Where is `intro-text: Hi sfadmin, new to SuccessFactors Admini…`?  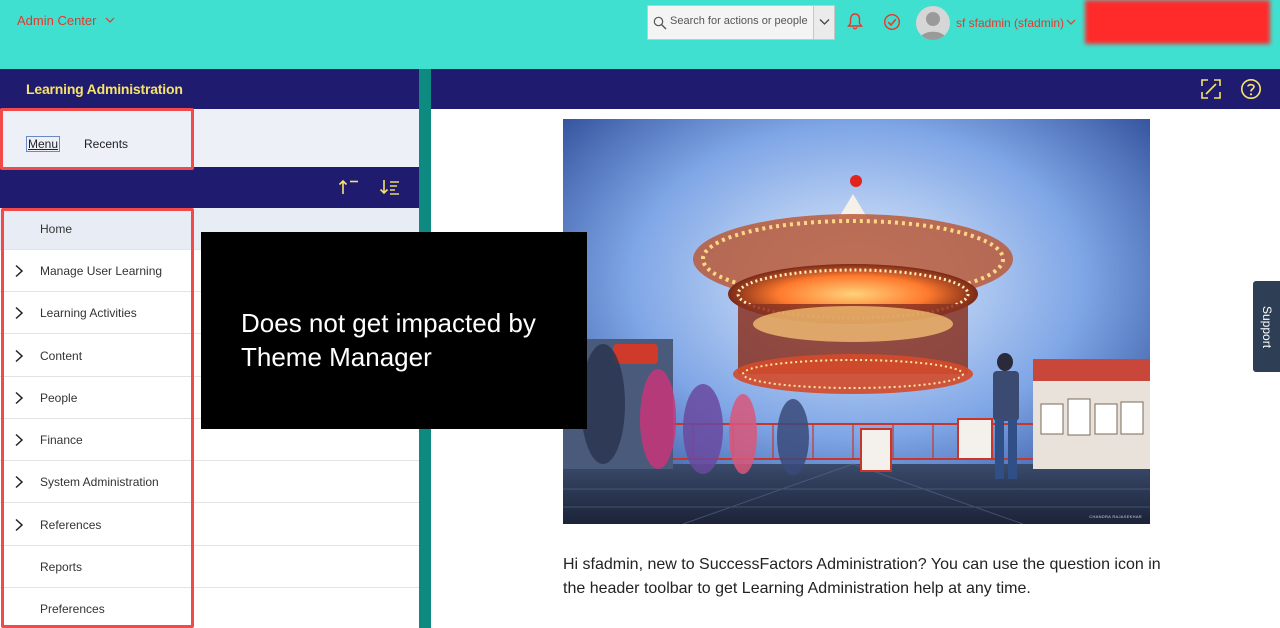
intro-text: Hi sfadmin, new to SuccessFactors Admini… is located at coordinates (862, 576).